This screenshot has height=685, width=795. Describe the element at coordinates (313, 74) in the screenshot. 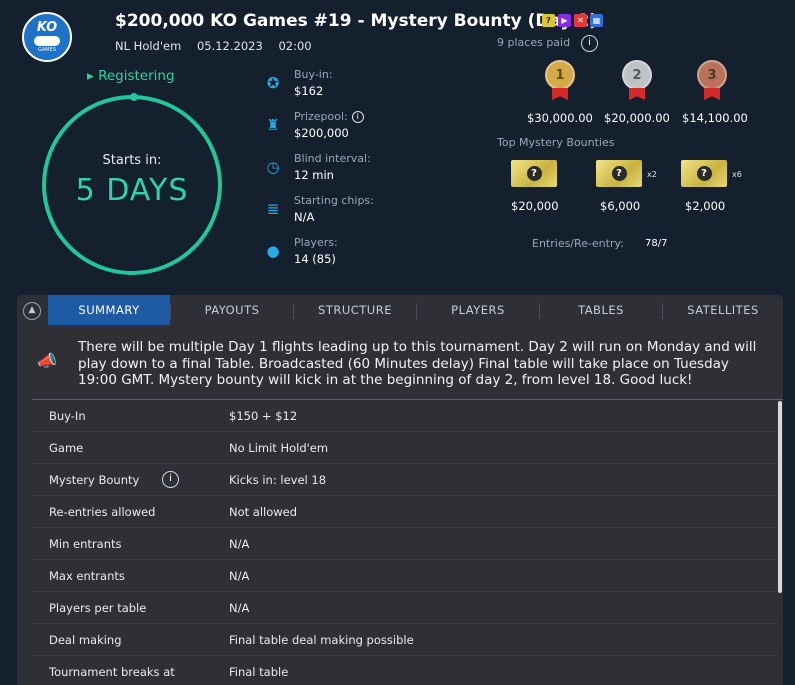

I see `buyin-label: Buy-in:` at that location.